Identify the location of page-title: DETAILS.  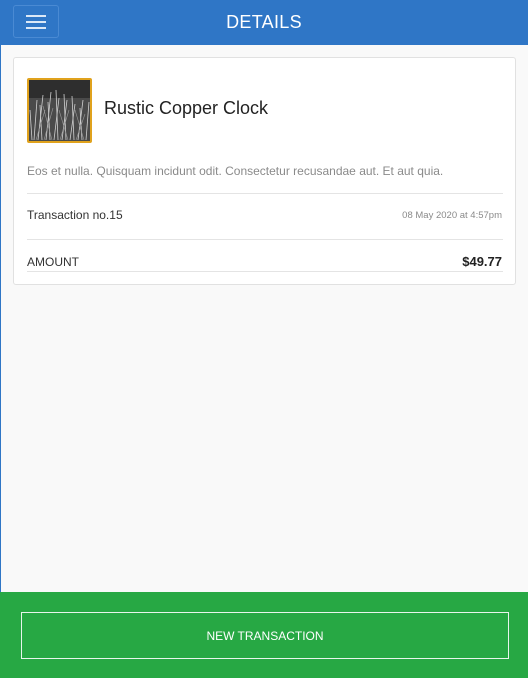
(264, 22).